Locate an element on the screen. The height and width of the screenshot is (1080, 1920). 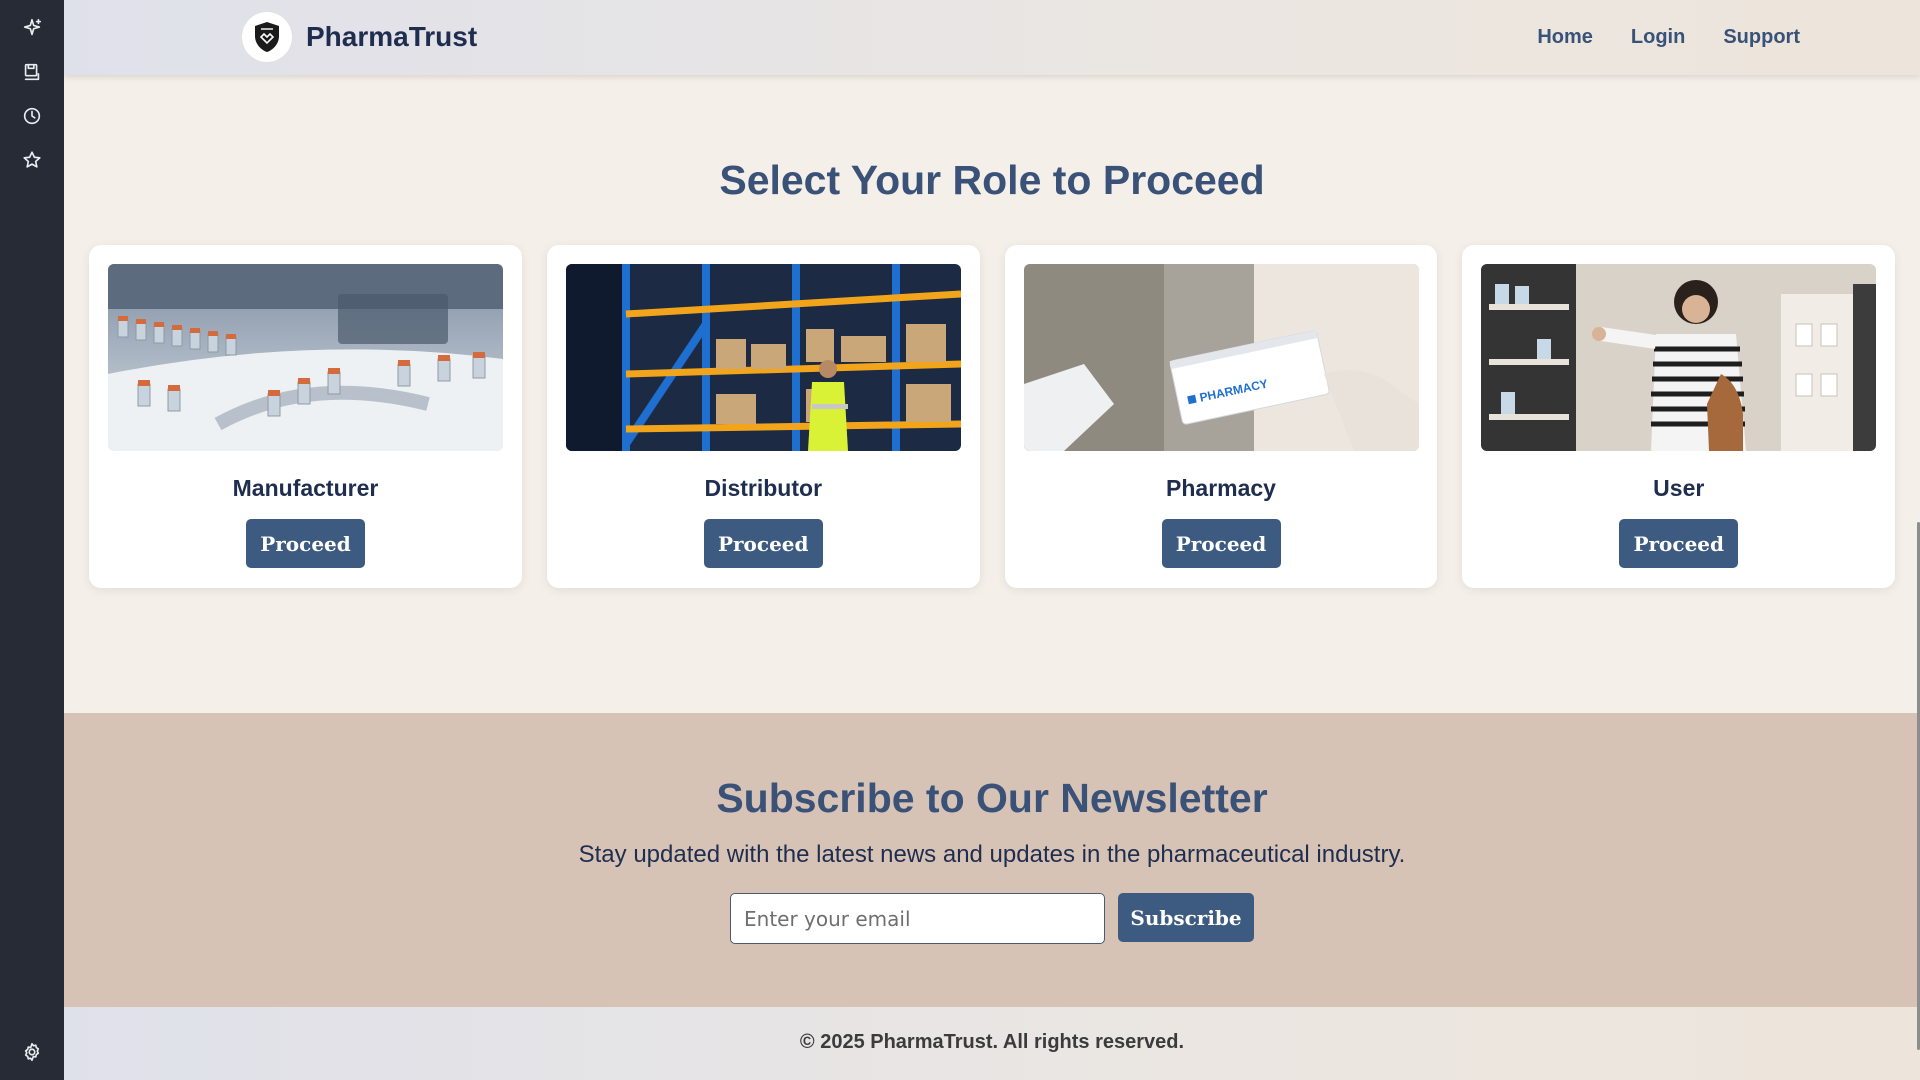
gear-icon is located at coordinates (32, 1052).